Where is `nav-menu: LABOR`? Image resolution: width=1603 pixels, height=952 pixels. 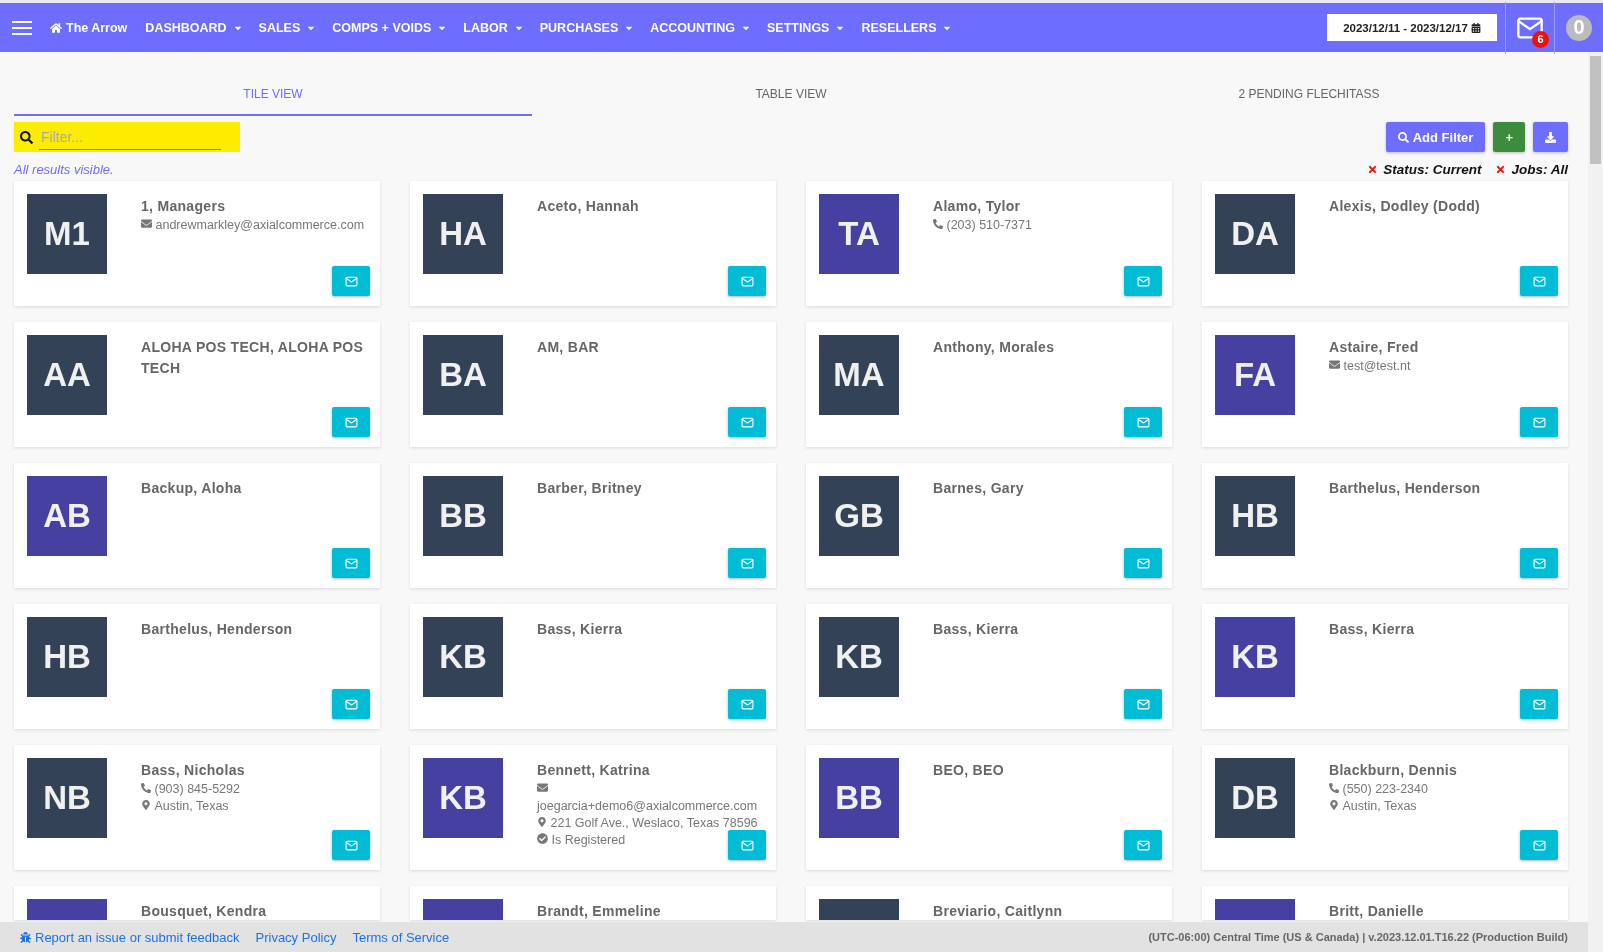 nav-menu: LABOR is located at coordinates (493, 27).